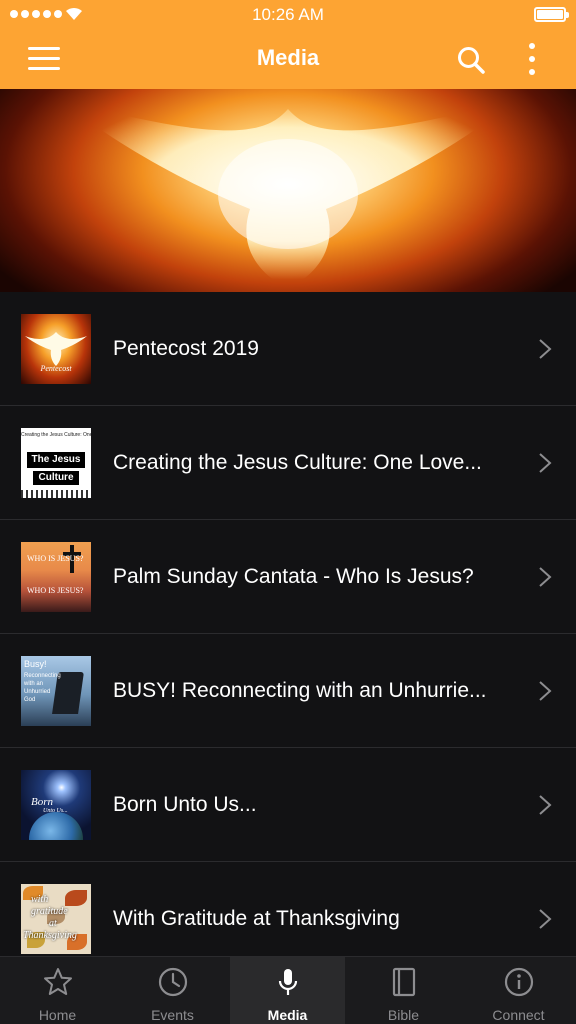 The image size is (576, 1024). I want to click on thumbnail-palm-sunday: WHO IS JESUS? WHO IS JESUS?, so click(56, 577).